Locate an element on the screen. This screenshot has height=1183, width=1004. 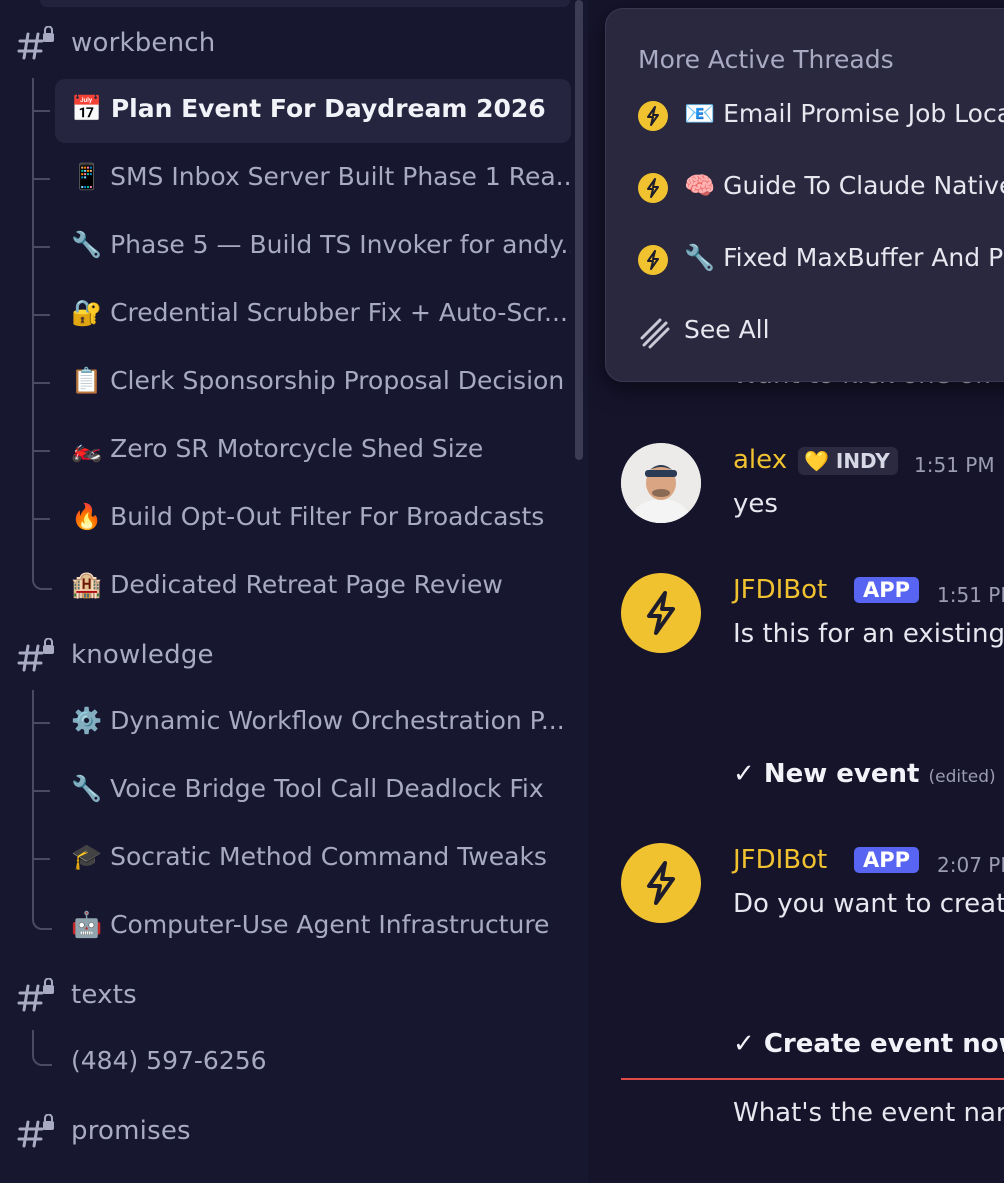
thread-zero-sr: 🏍️ Zero SR Motorcycle Shed Size is located at coordinates (313, 451).